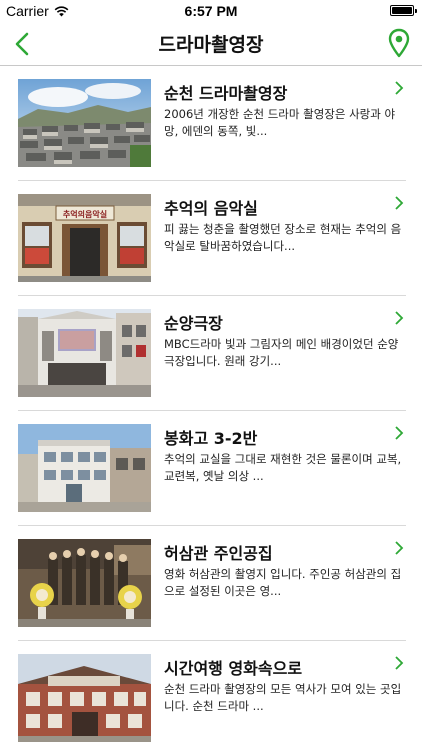 The image size is (422, 756). I want to click on school-photo, so click(84, 468).